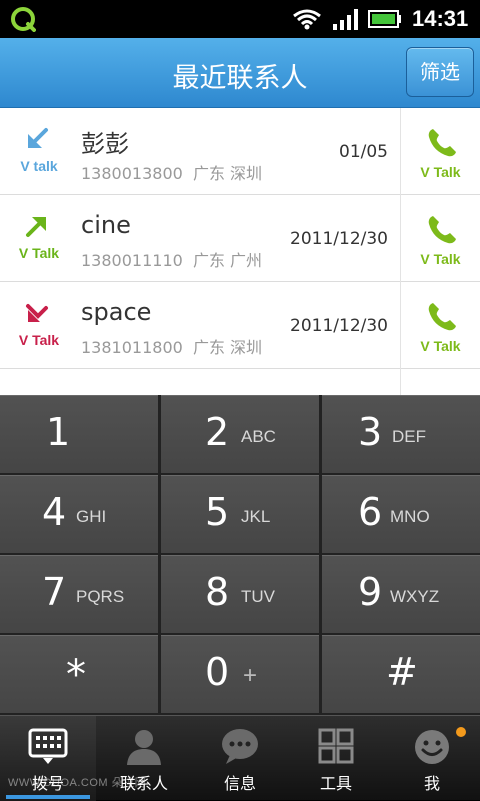  I want to click on grid-icon, so click(336, 746).